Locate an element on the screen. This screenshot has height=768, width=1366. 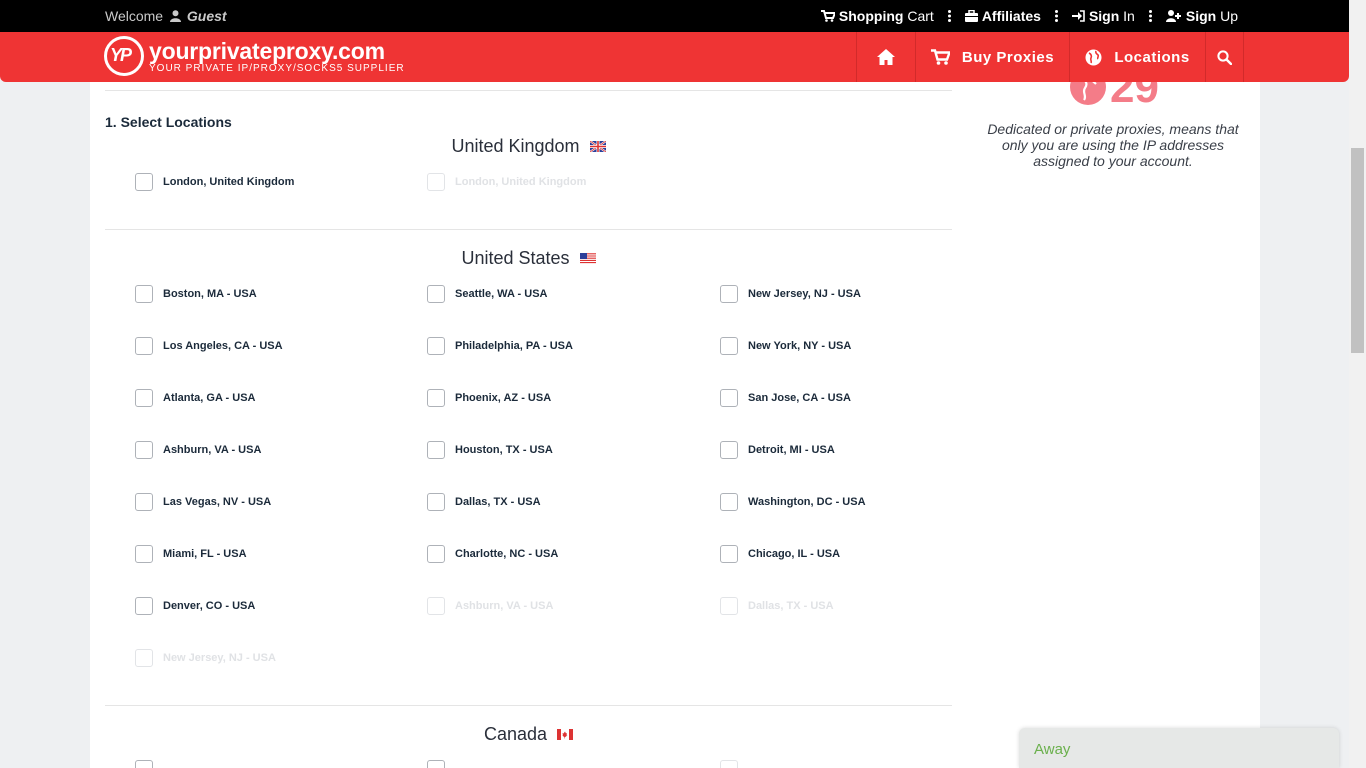
uk-flag-icon is located at coordinates (597, 146).